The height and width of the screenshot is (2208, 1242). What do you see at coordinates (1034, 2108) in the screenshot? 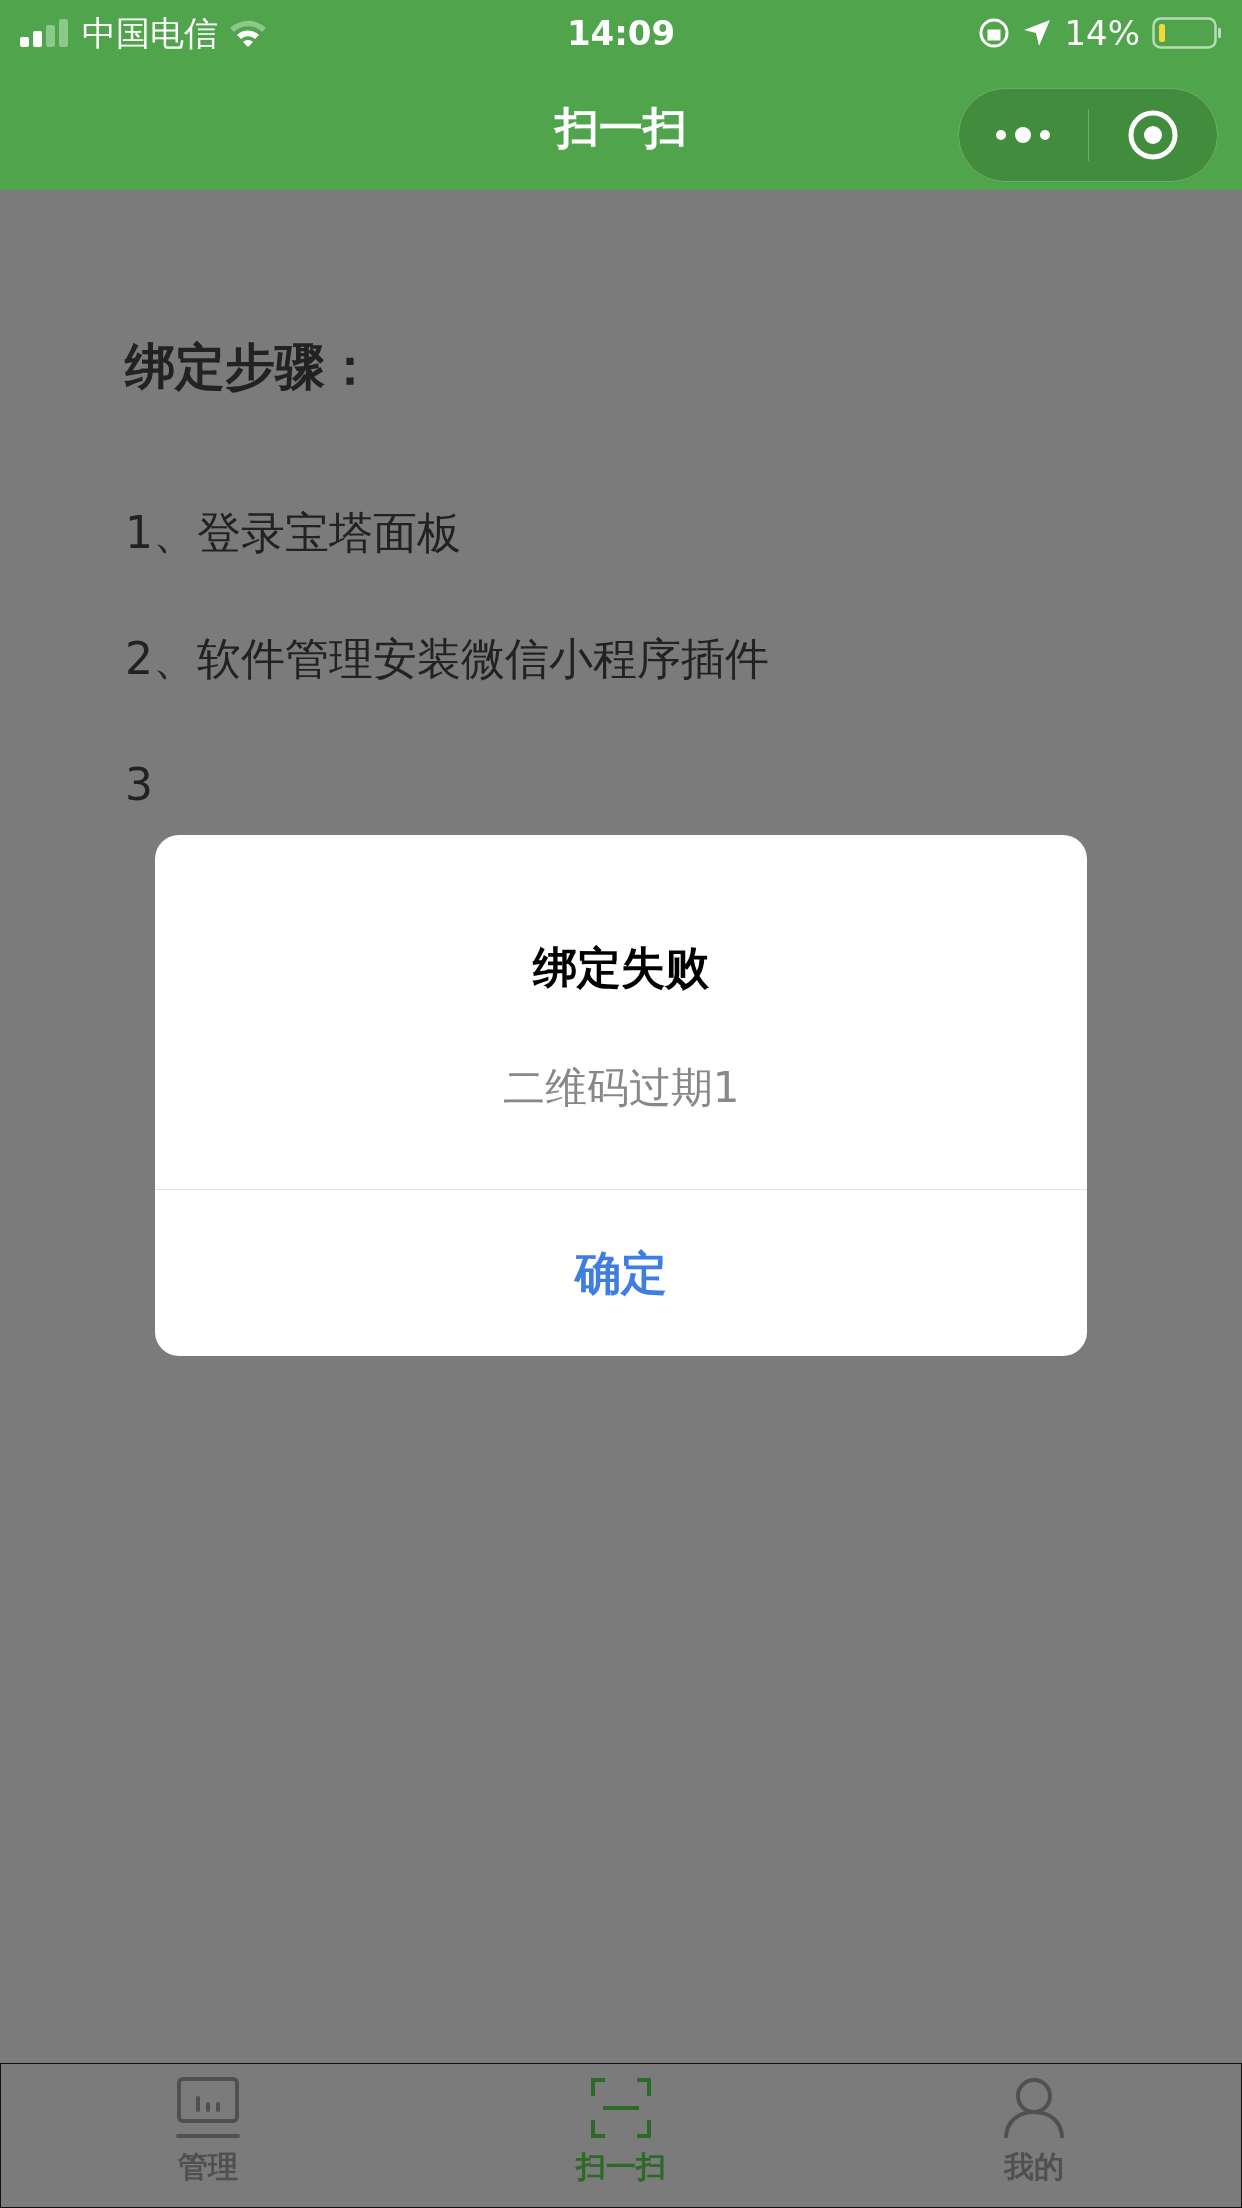
I see `person-icon` at bounding box center [1034, 2108].